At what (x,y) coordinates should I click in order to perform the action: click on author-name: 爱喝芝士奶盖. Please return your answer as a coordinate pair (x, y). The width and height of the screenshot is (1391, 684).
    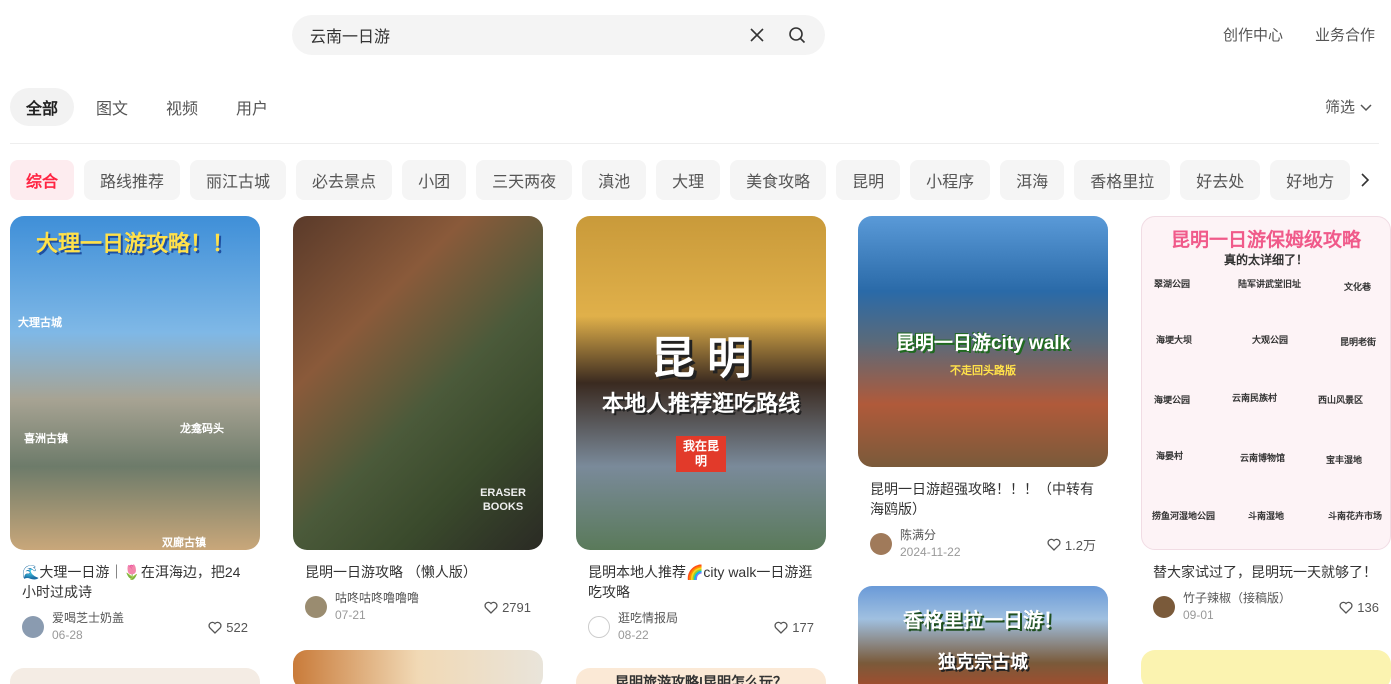
    Looking at the image, I should click on (130, 618).